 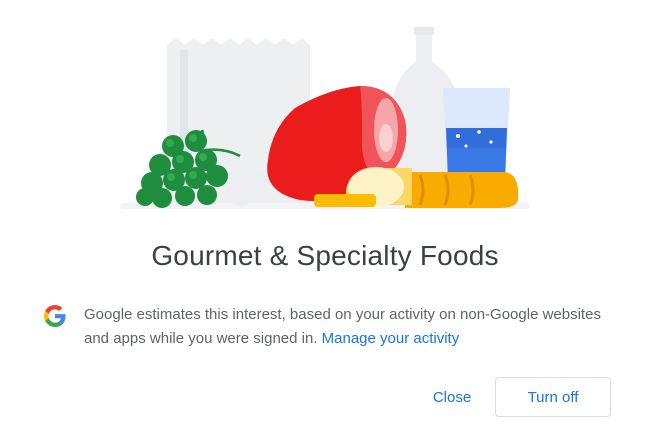 I want to click on manage-activity-link: Manage your activity, so click(x=391, y=338).